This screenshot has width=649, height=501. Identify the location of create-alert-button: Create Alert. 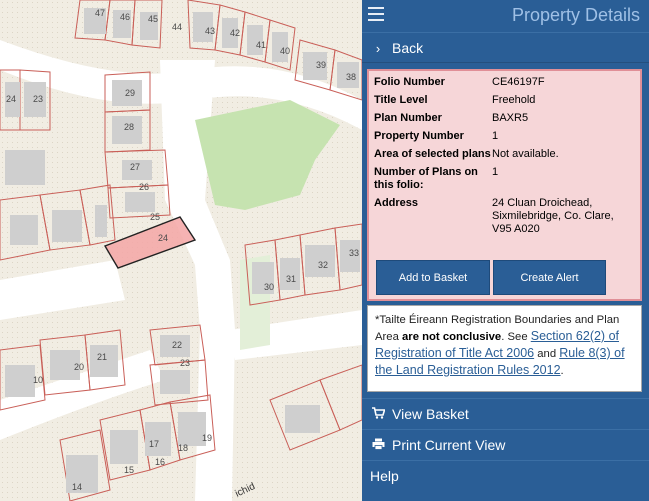
(549, 277).